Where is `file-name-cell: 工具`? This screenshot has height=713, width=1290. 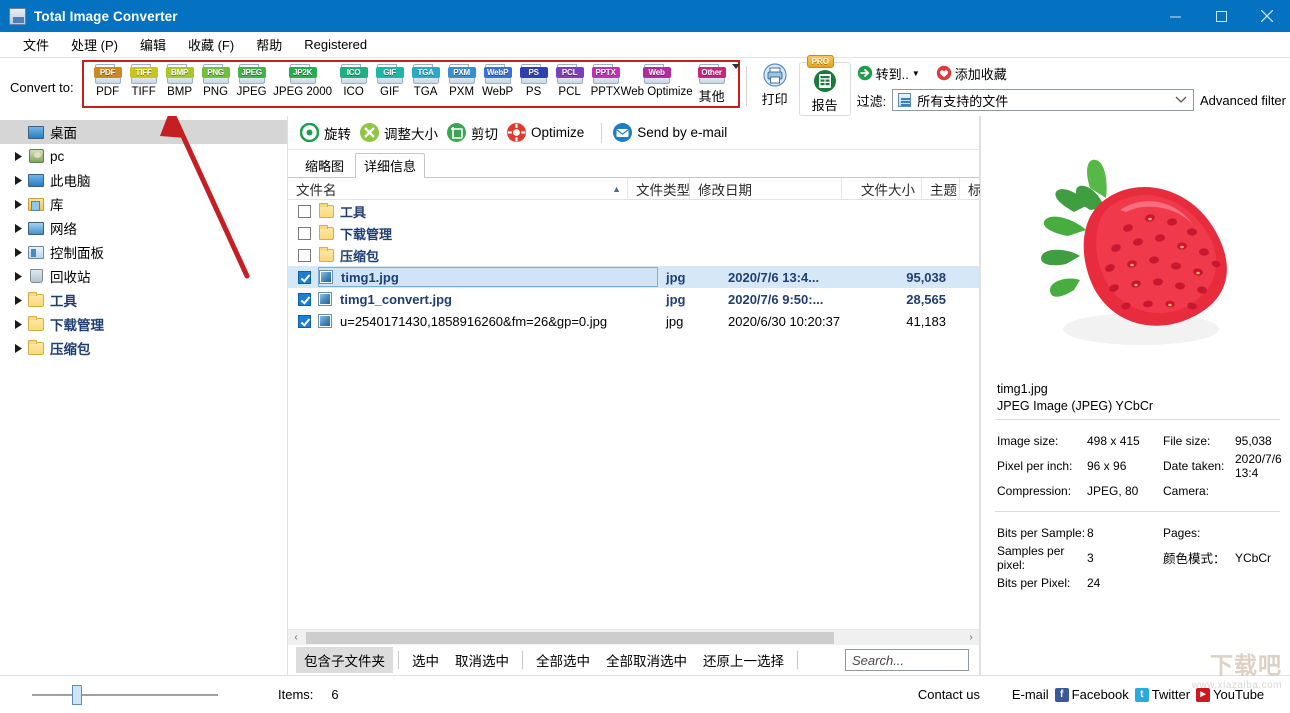
file-name-cell: 工具 is located at coordinates (488, 211).